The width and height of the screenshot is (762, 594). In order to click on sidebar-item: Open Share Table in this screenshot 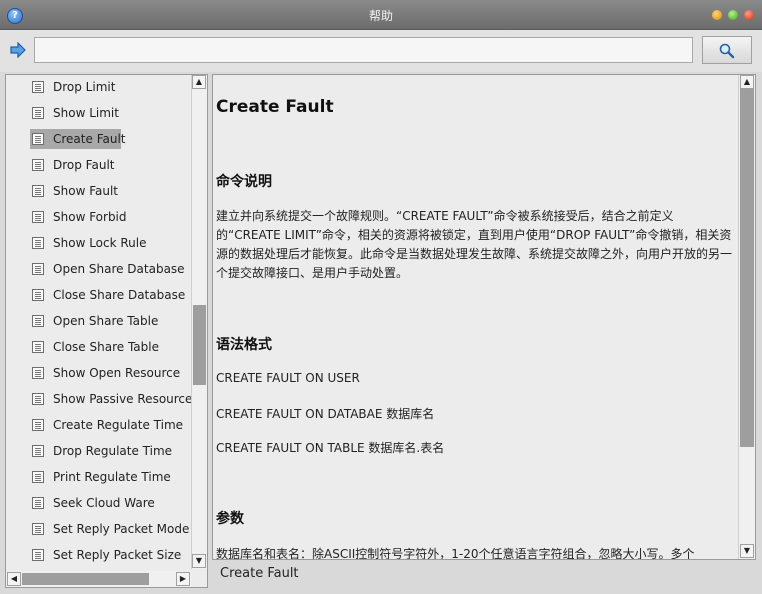, I will do `click(110, 321)`.